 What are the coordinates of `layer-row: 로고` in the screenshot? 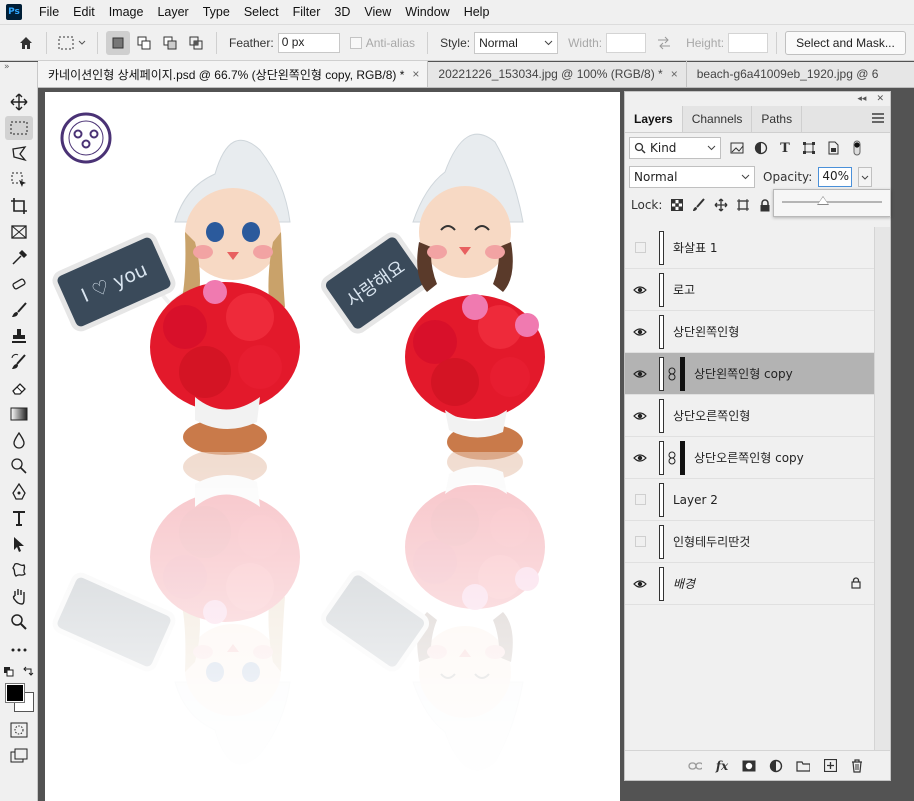 It's located at (750, 290).